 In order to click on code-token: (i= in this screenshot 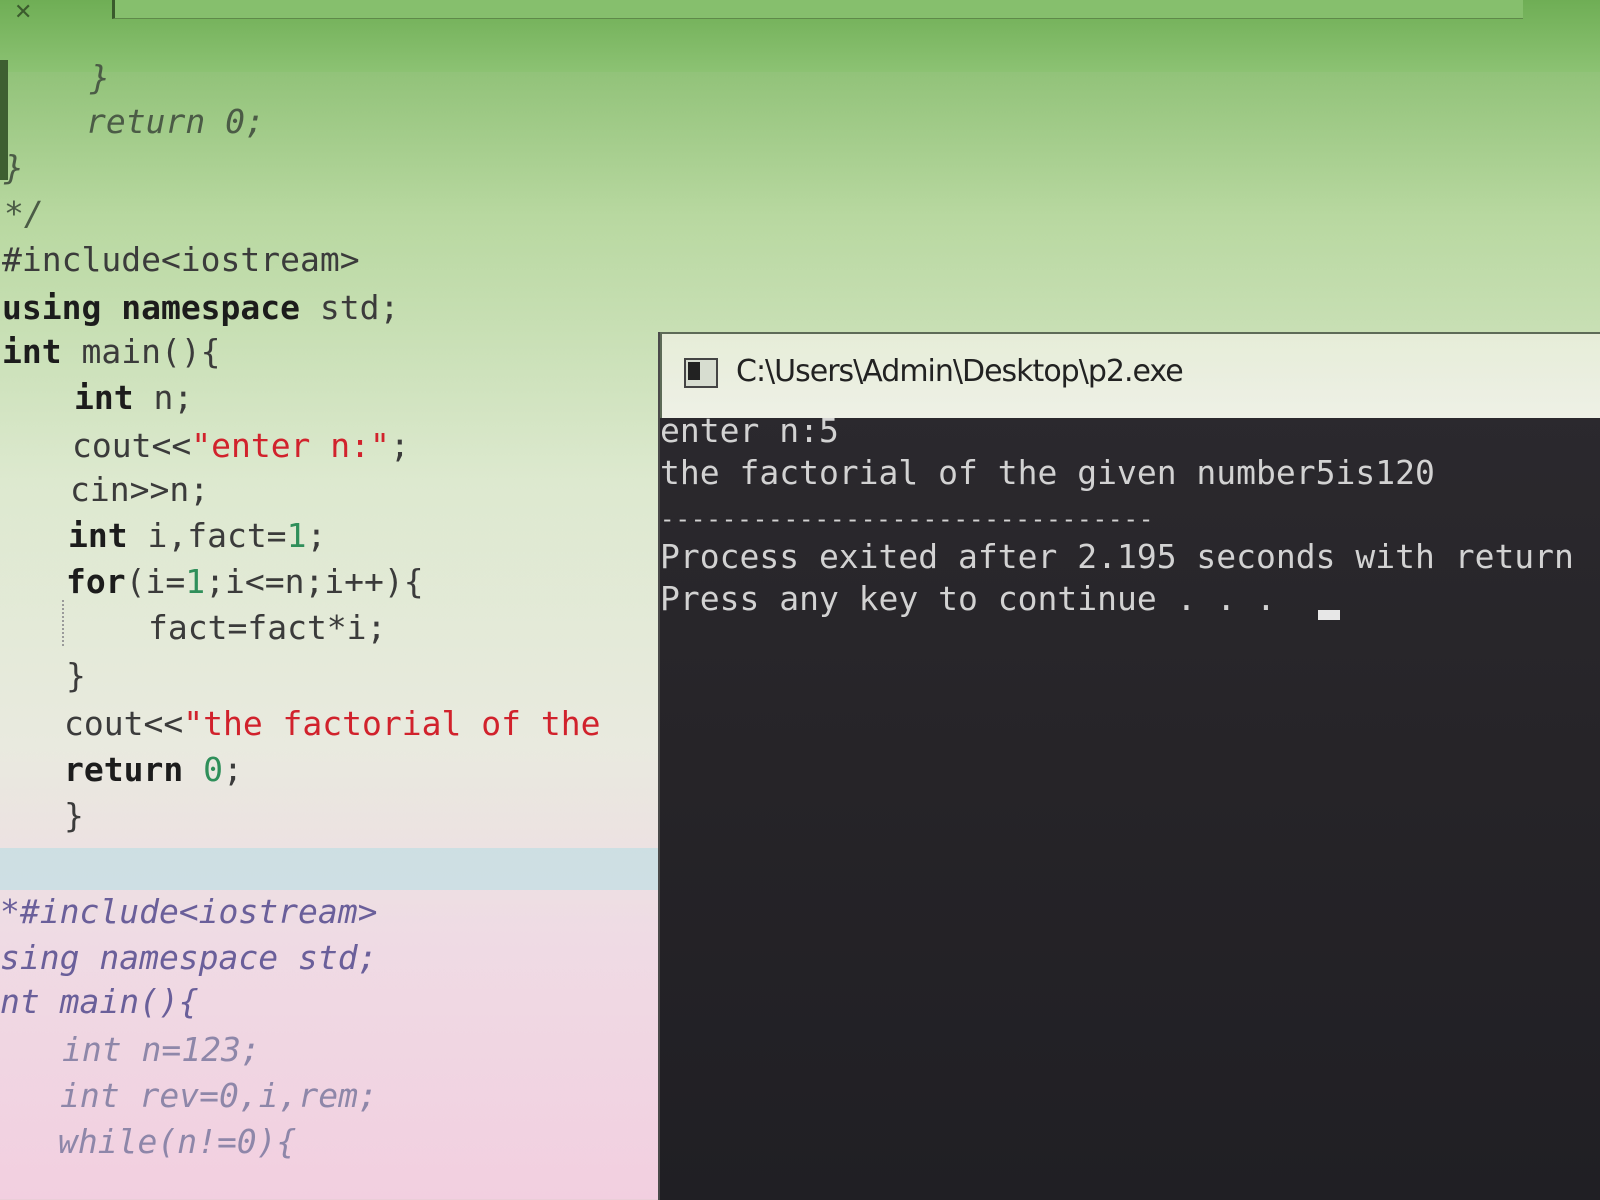, I will do `click(155, 581)`.